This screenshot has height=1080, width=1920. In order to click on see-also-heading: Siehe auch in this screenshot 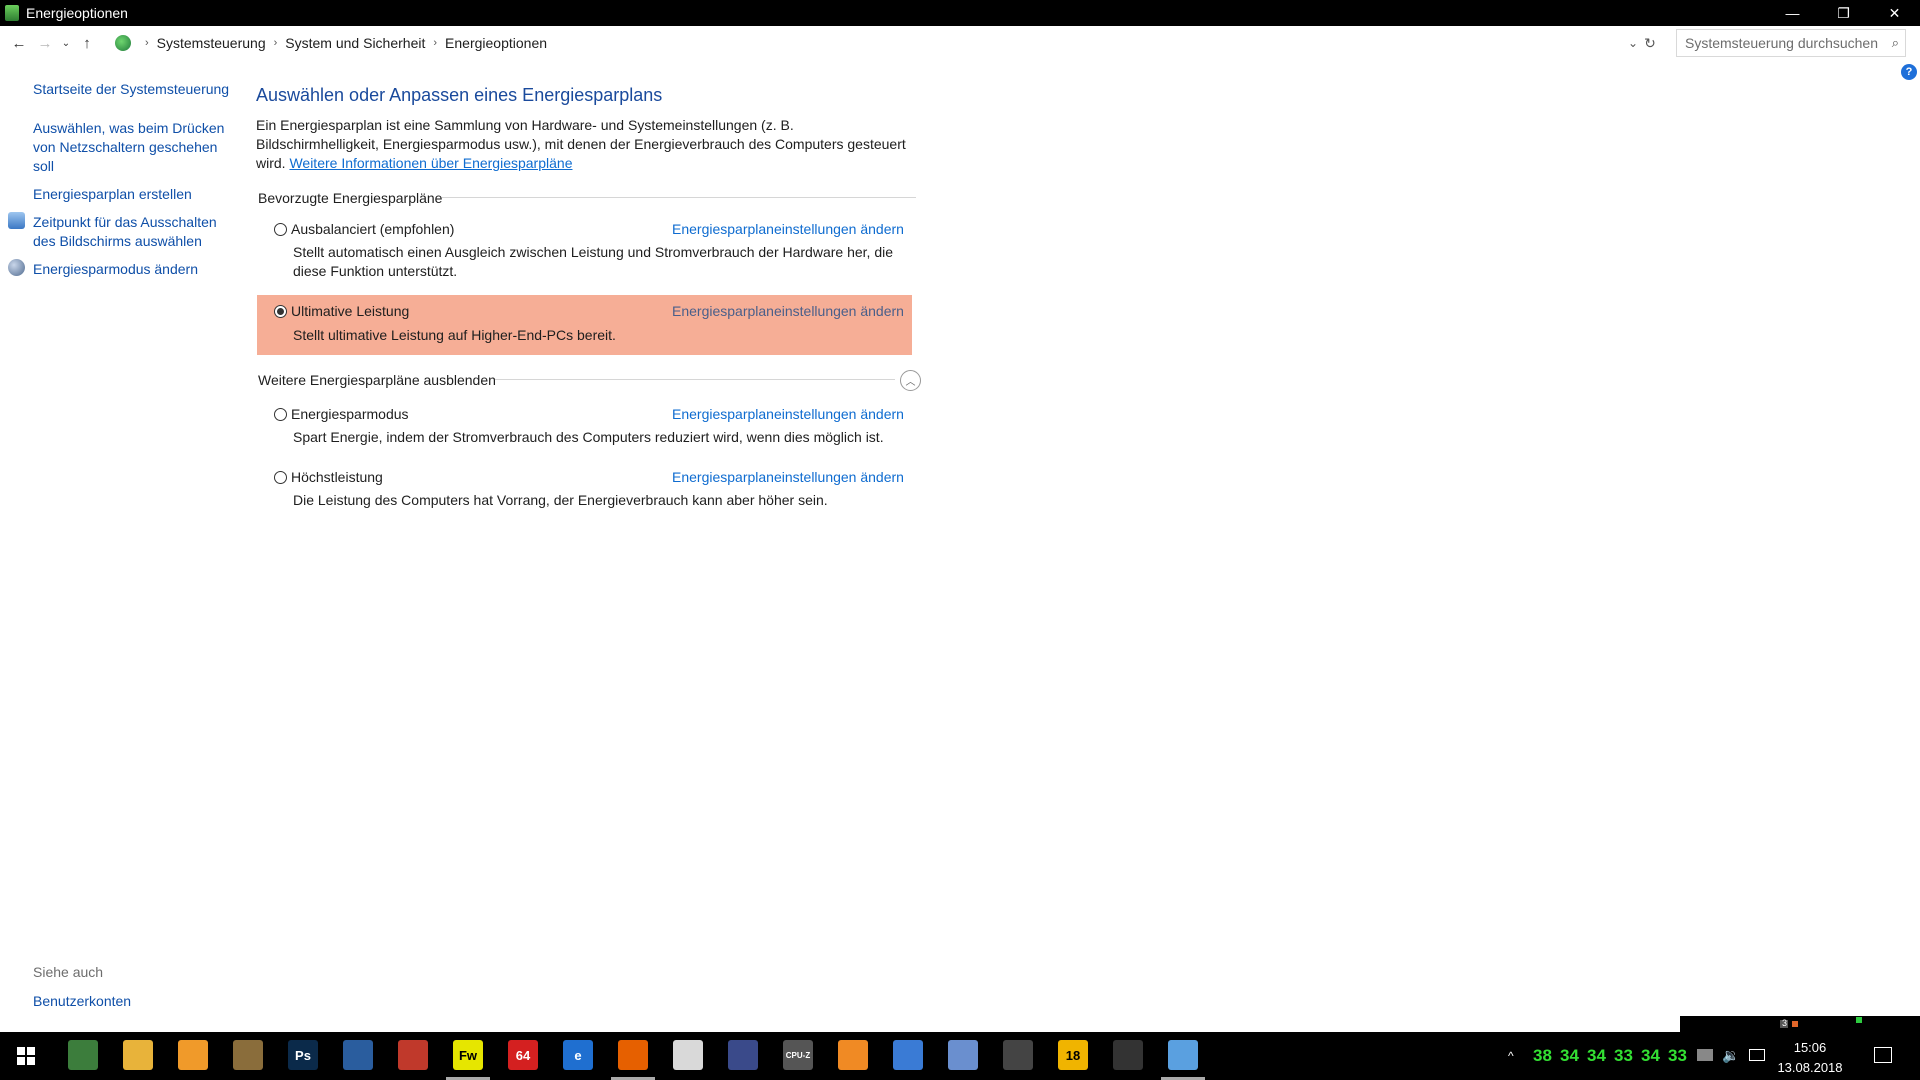, I will do `click(68, 972)`.